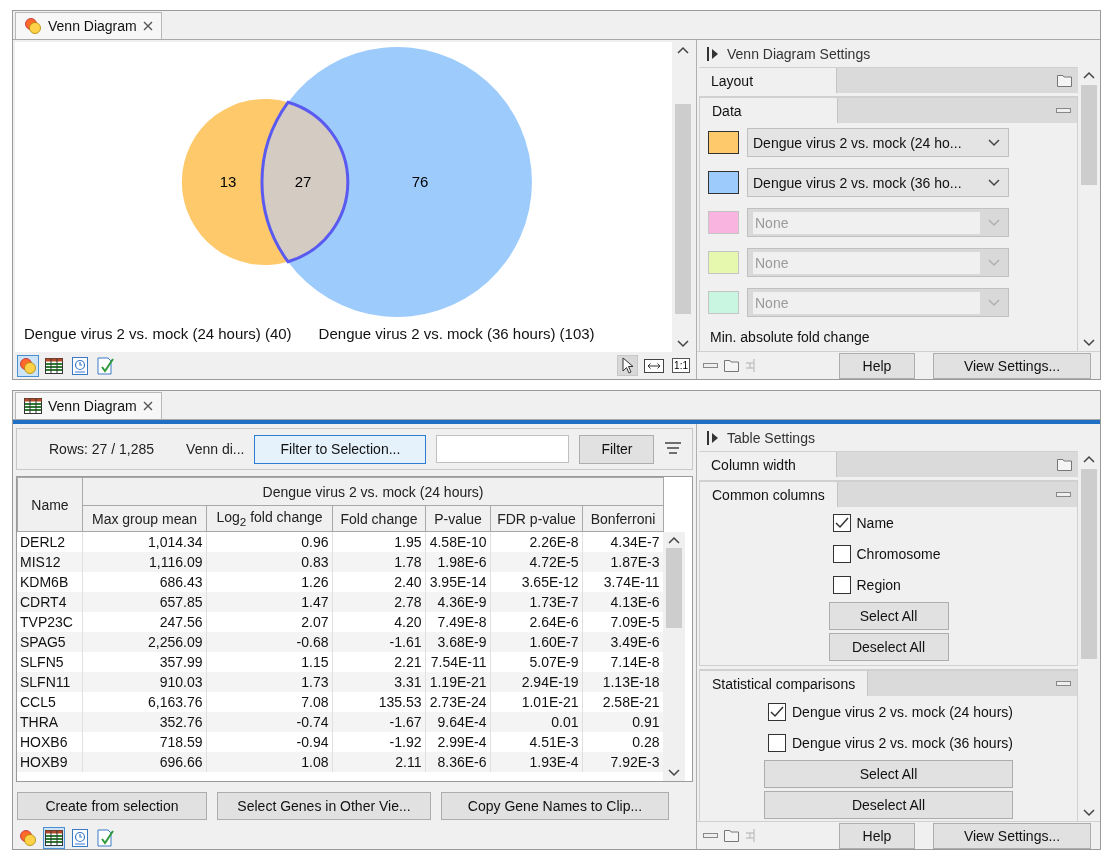 The height and width of the screenshot is (850, 1101). I want to click on checkbox-option: Region, so click(888, 585).